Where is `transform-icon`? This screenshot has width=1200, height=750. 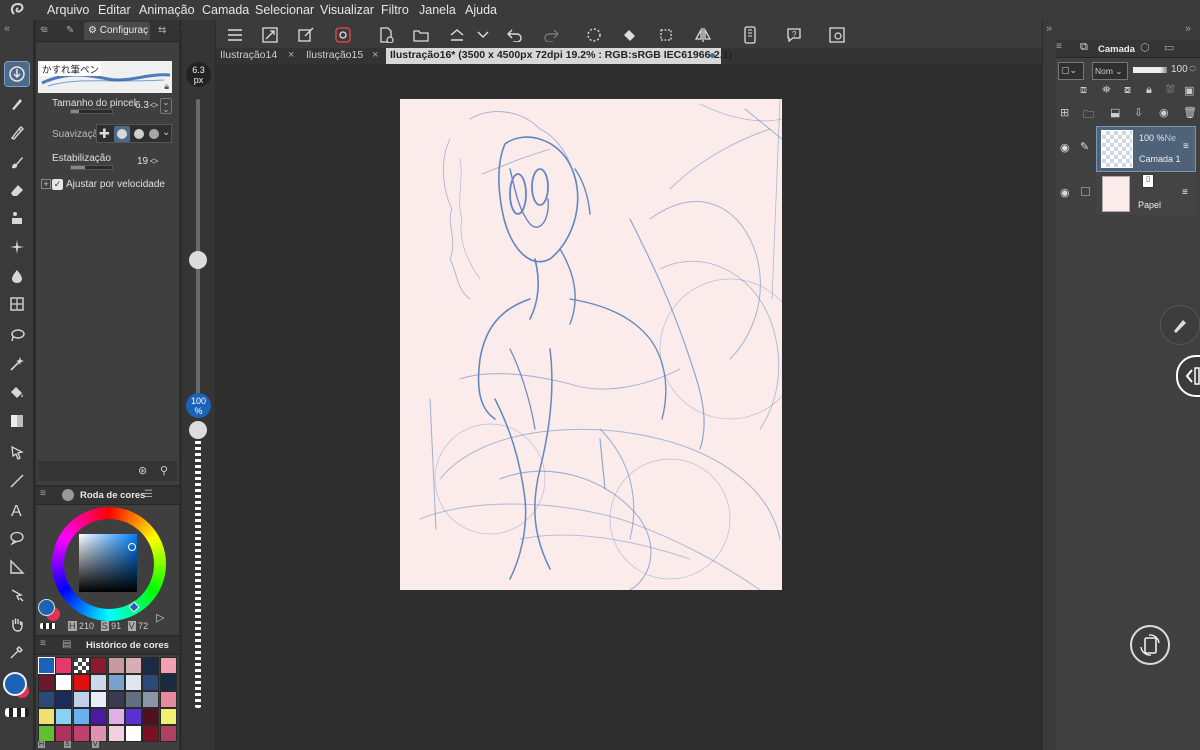
transform-icon is located at coordinates (306, 35).